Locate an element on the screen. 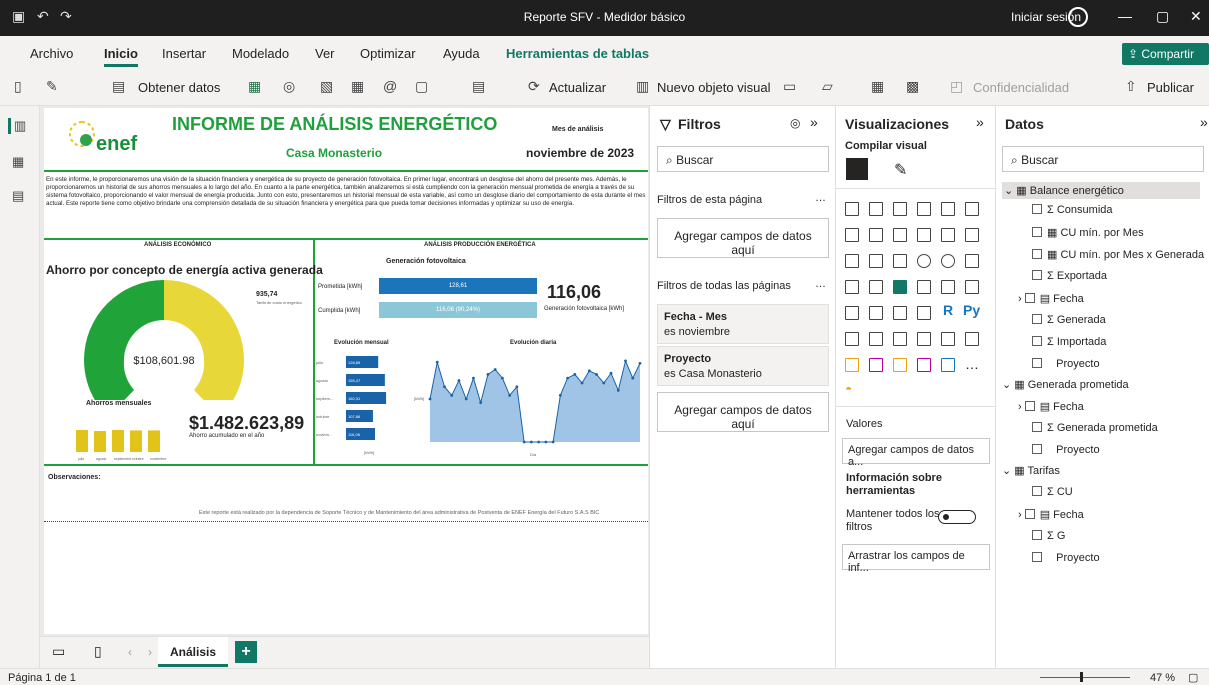 This screenshot has width=1209, height=685. tab-inicio: Inicio is located at coordinates (121, 56).